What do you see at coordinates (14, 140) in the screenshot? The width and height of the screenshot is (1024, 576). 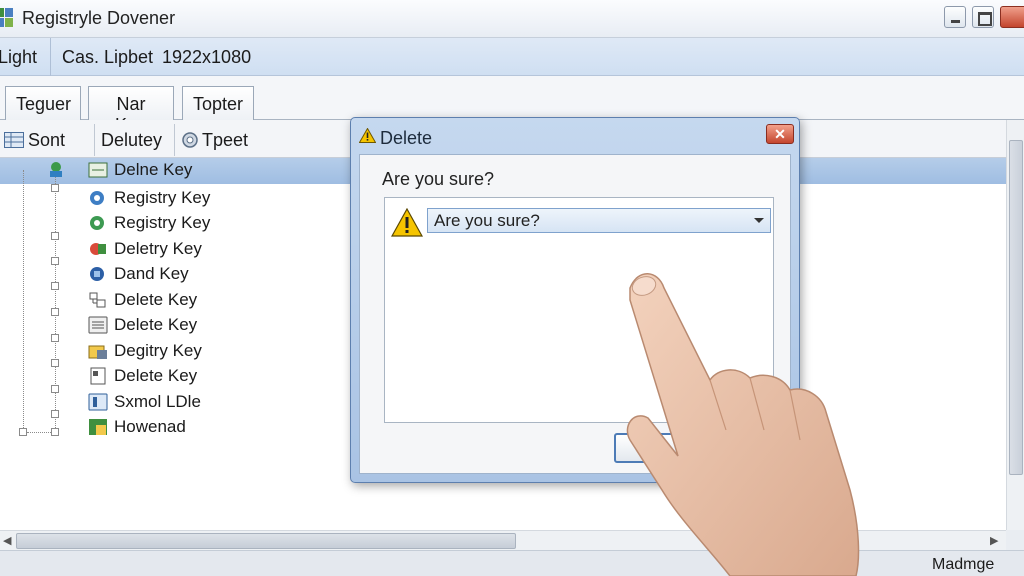 I see `grid-icon` at bounding box center [14, 140].